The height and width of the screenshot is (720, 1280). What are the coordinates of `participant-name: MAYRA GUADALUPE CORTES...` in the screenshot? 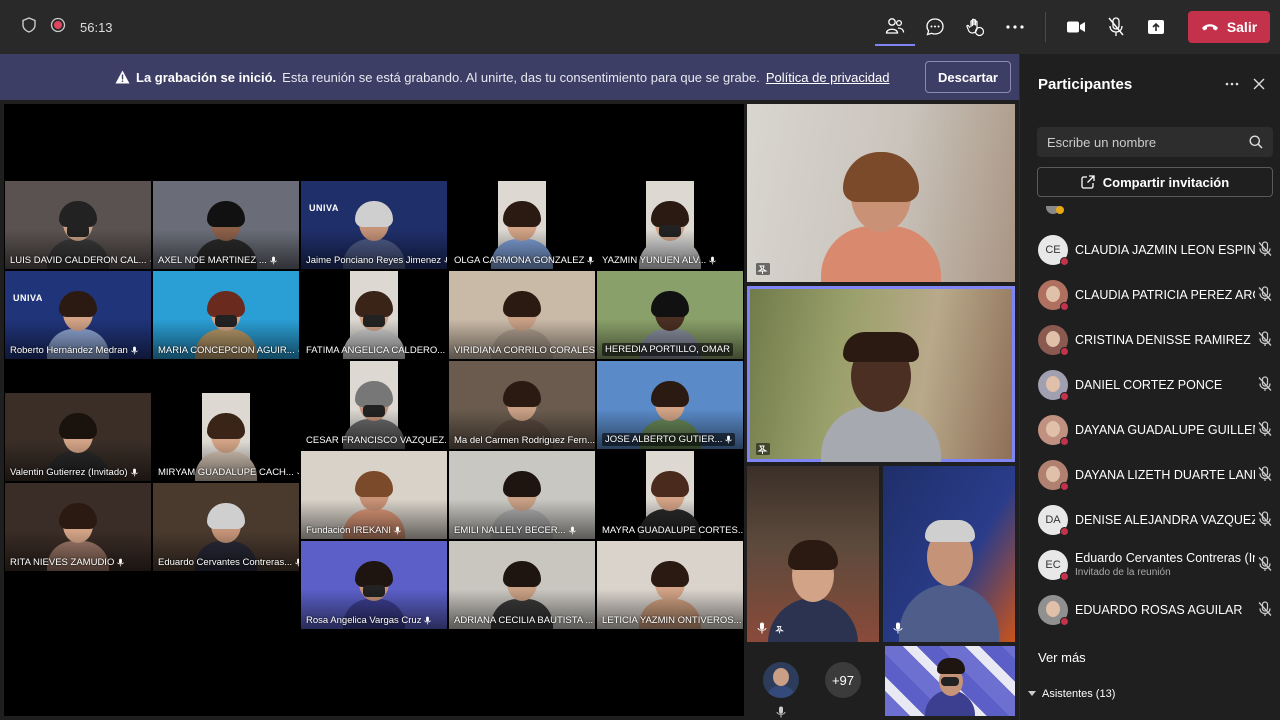 It's located at (673, 530).